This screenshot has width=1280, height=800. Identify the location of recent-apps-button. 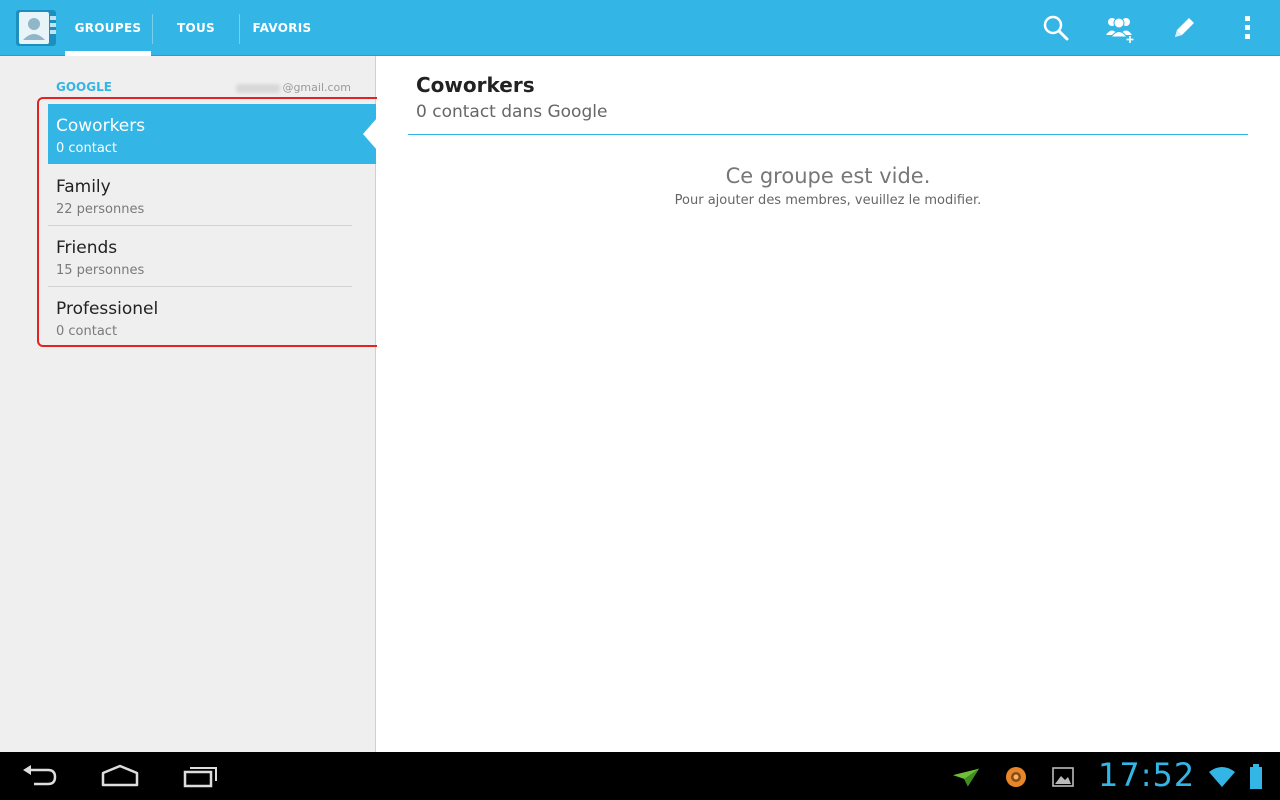
(200, 776).